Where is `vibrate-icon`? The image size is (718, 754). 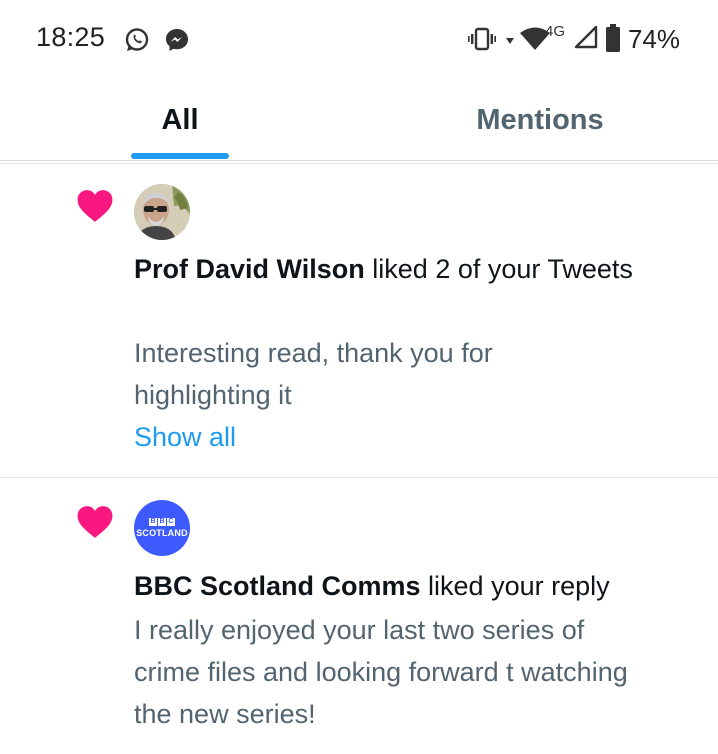 vibrate-icon is located at coordinates (482, 39).